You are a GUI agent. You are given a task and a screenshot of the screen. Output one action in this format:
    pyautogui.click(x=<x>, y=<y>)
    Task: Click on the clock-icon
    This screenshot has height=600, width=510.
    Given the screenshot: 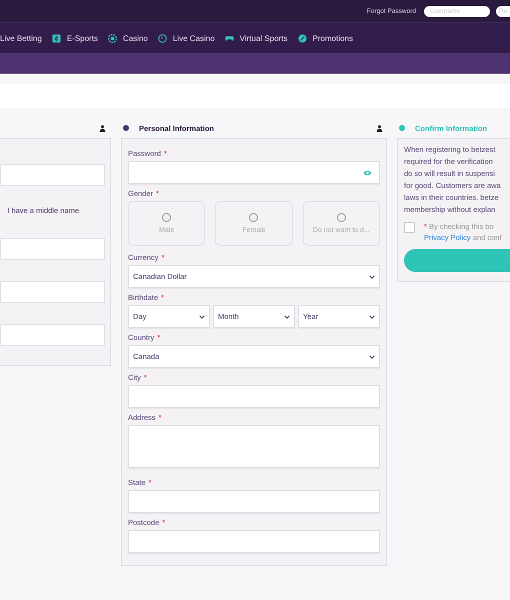 What is the action you would take?
    pyautogui.click(x=162, y=38)
    